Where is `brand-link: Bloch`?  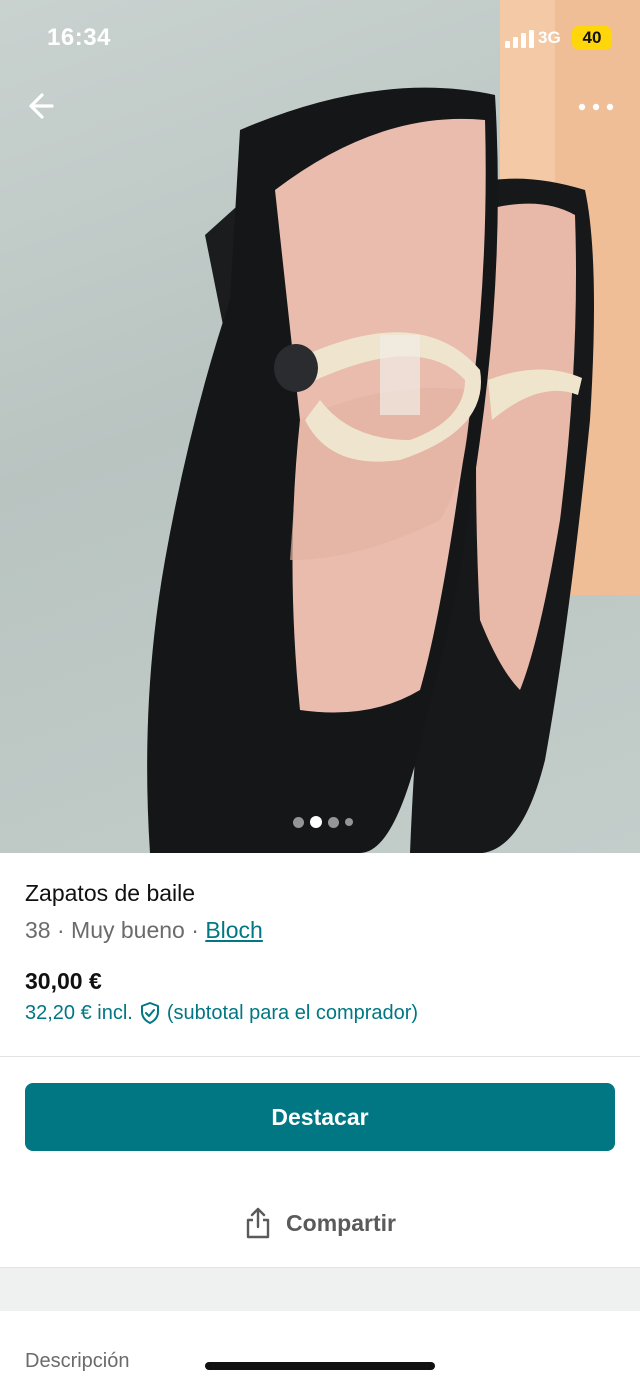
brand-link: Bloch is located at coordinates (234, 930).